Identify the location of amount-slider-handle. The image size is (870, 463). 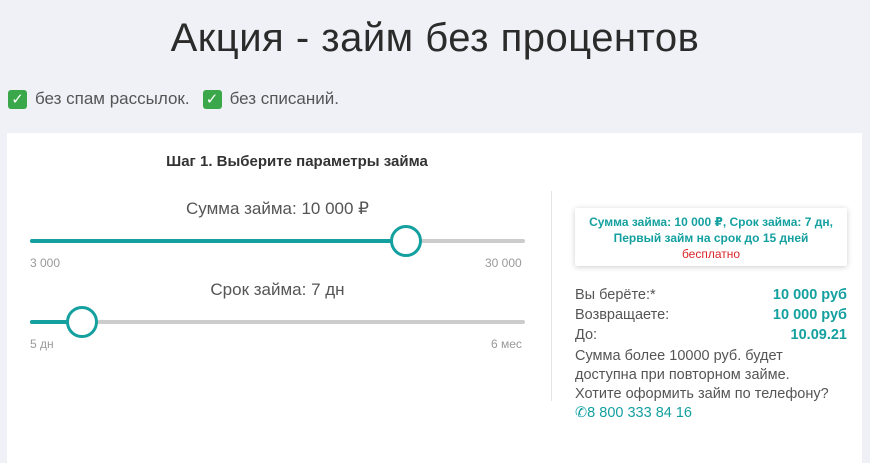
(406, 241).